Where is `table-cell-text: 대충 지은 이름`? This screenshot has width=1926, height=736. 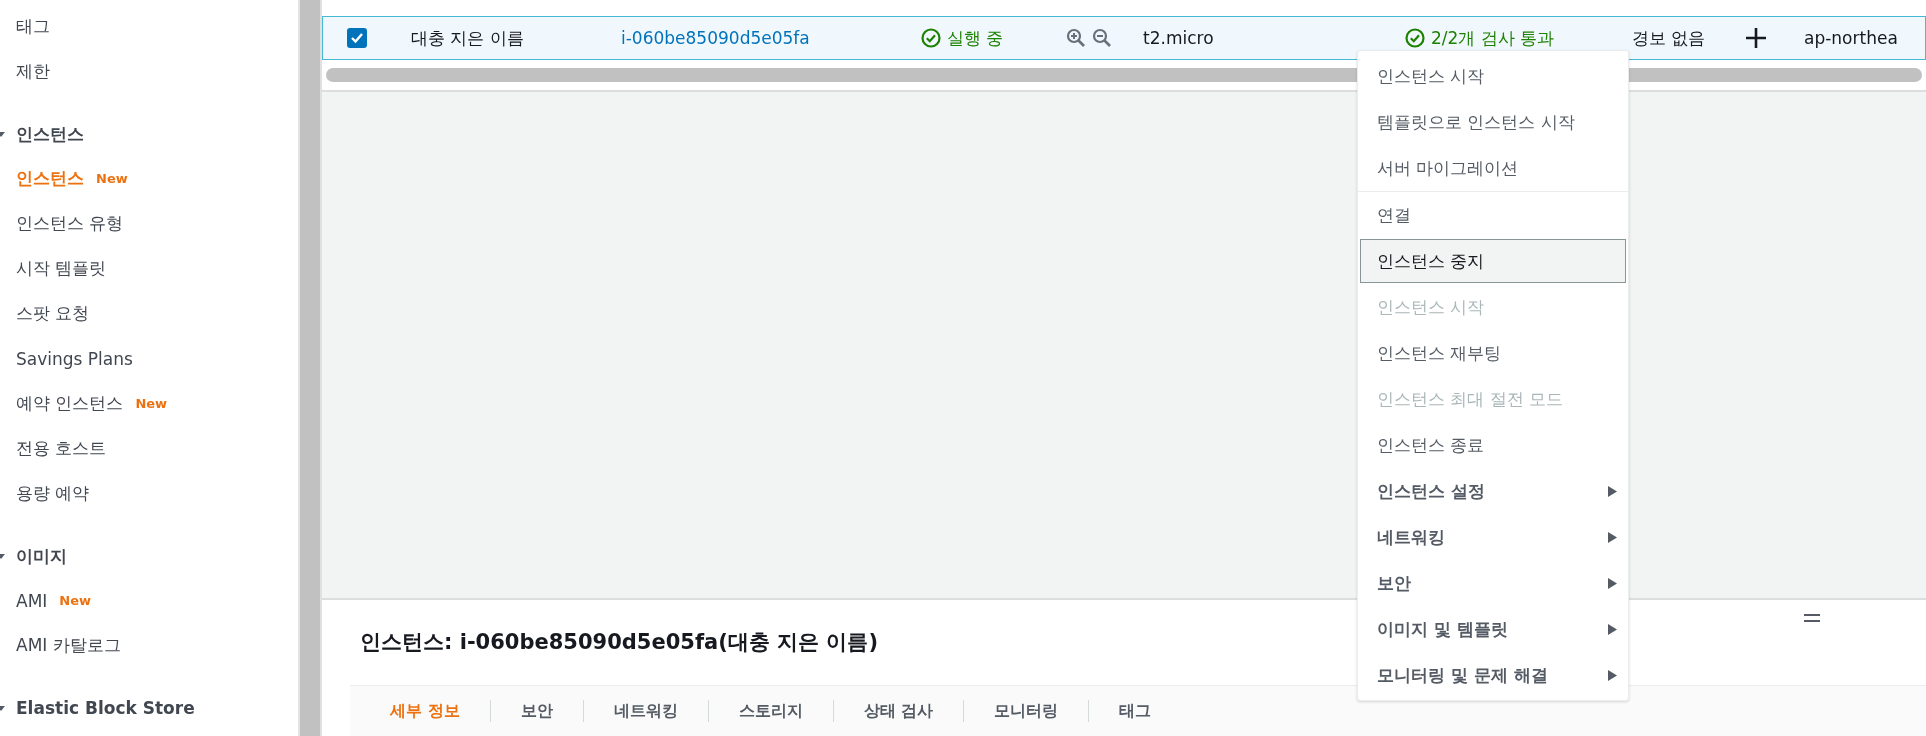
table-cell-text: 대충 지은 이름 is located at coordinates (468, 38).